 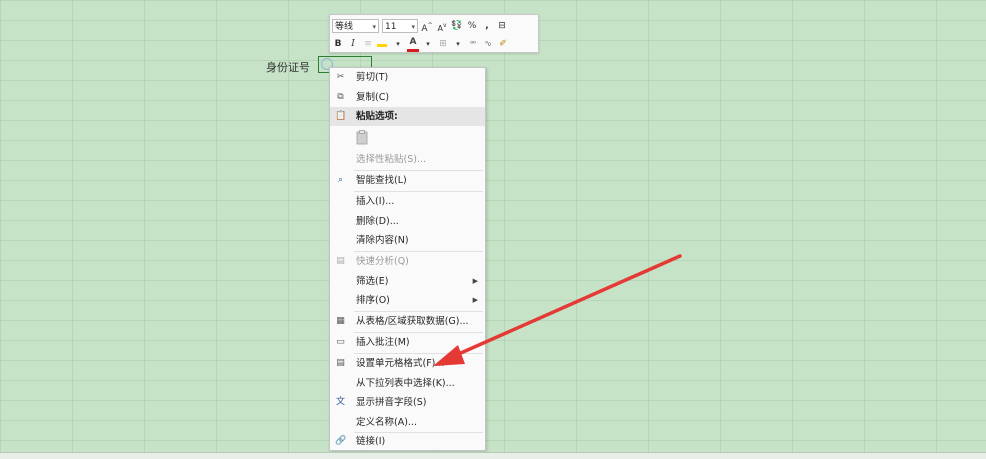 What do you see at coordinates (562, 308) in the screenshot?
I see `annotation-arrow-shaft` at bounding box center [562, 308].